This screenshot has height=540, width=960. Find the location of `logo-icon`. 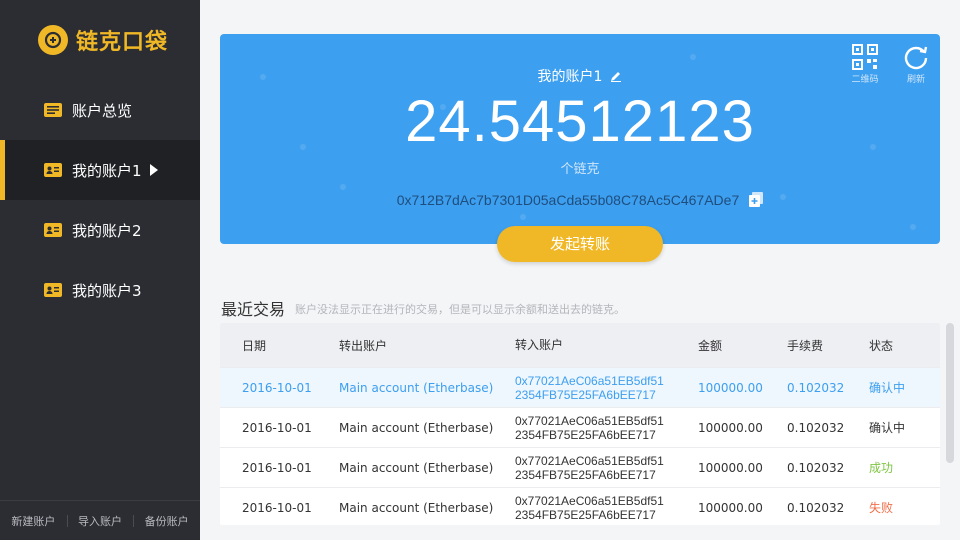

logo-icon is located at coordinates (53, 40).